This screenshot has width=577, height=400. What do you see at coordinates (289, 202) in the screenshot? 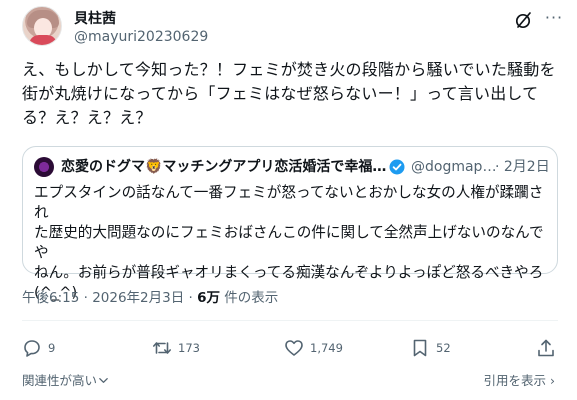
I see `quoted-text-line: エプスタインの話なんて一番フェミが怒ってないとおかしな女の人権が蹂躙され` at bounding box center [289, 202].